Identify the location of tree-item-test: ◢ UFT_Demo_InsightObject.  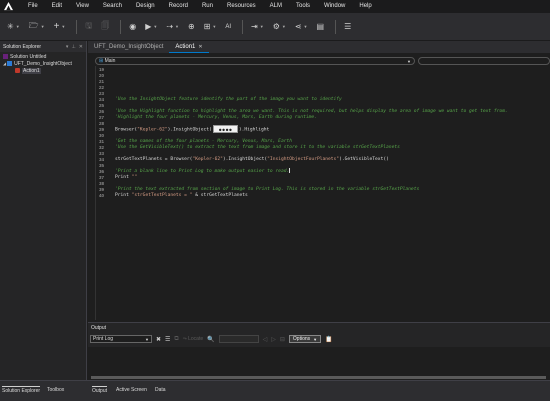
(43, 63).